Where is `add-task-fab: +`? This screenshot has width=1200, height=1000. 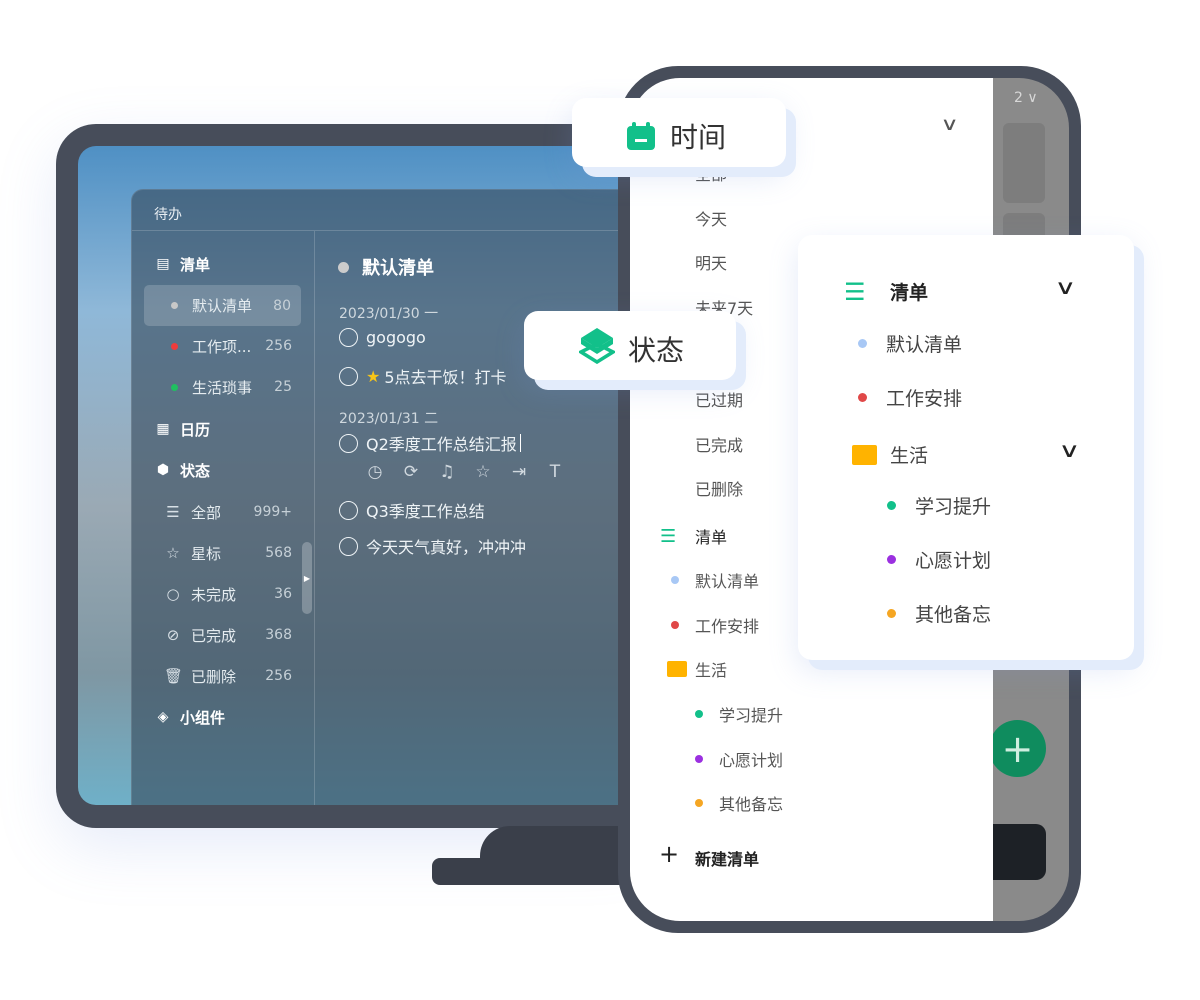 add-task-fab: + is located at coordinates (1017, 748).